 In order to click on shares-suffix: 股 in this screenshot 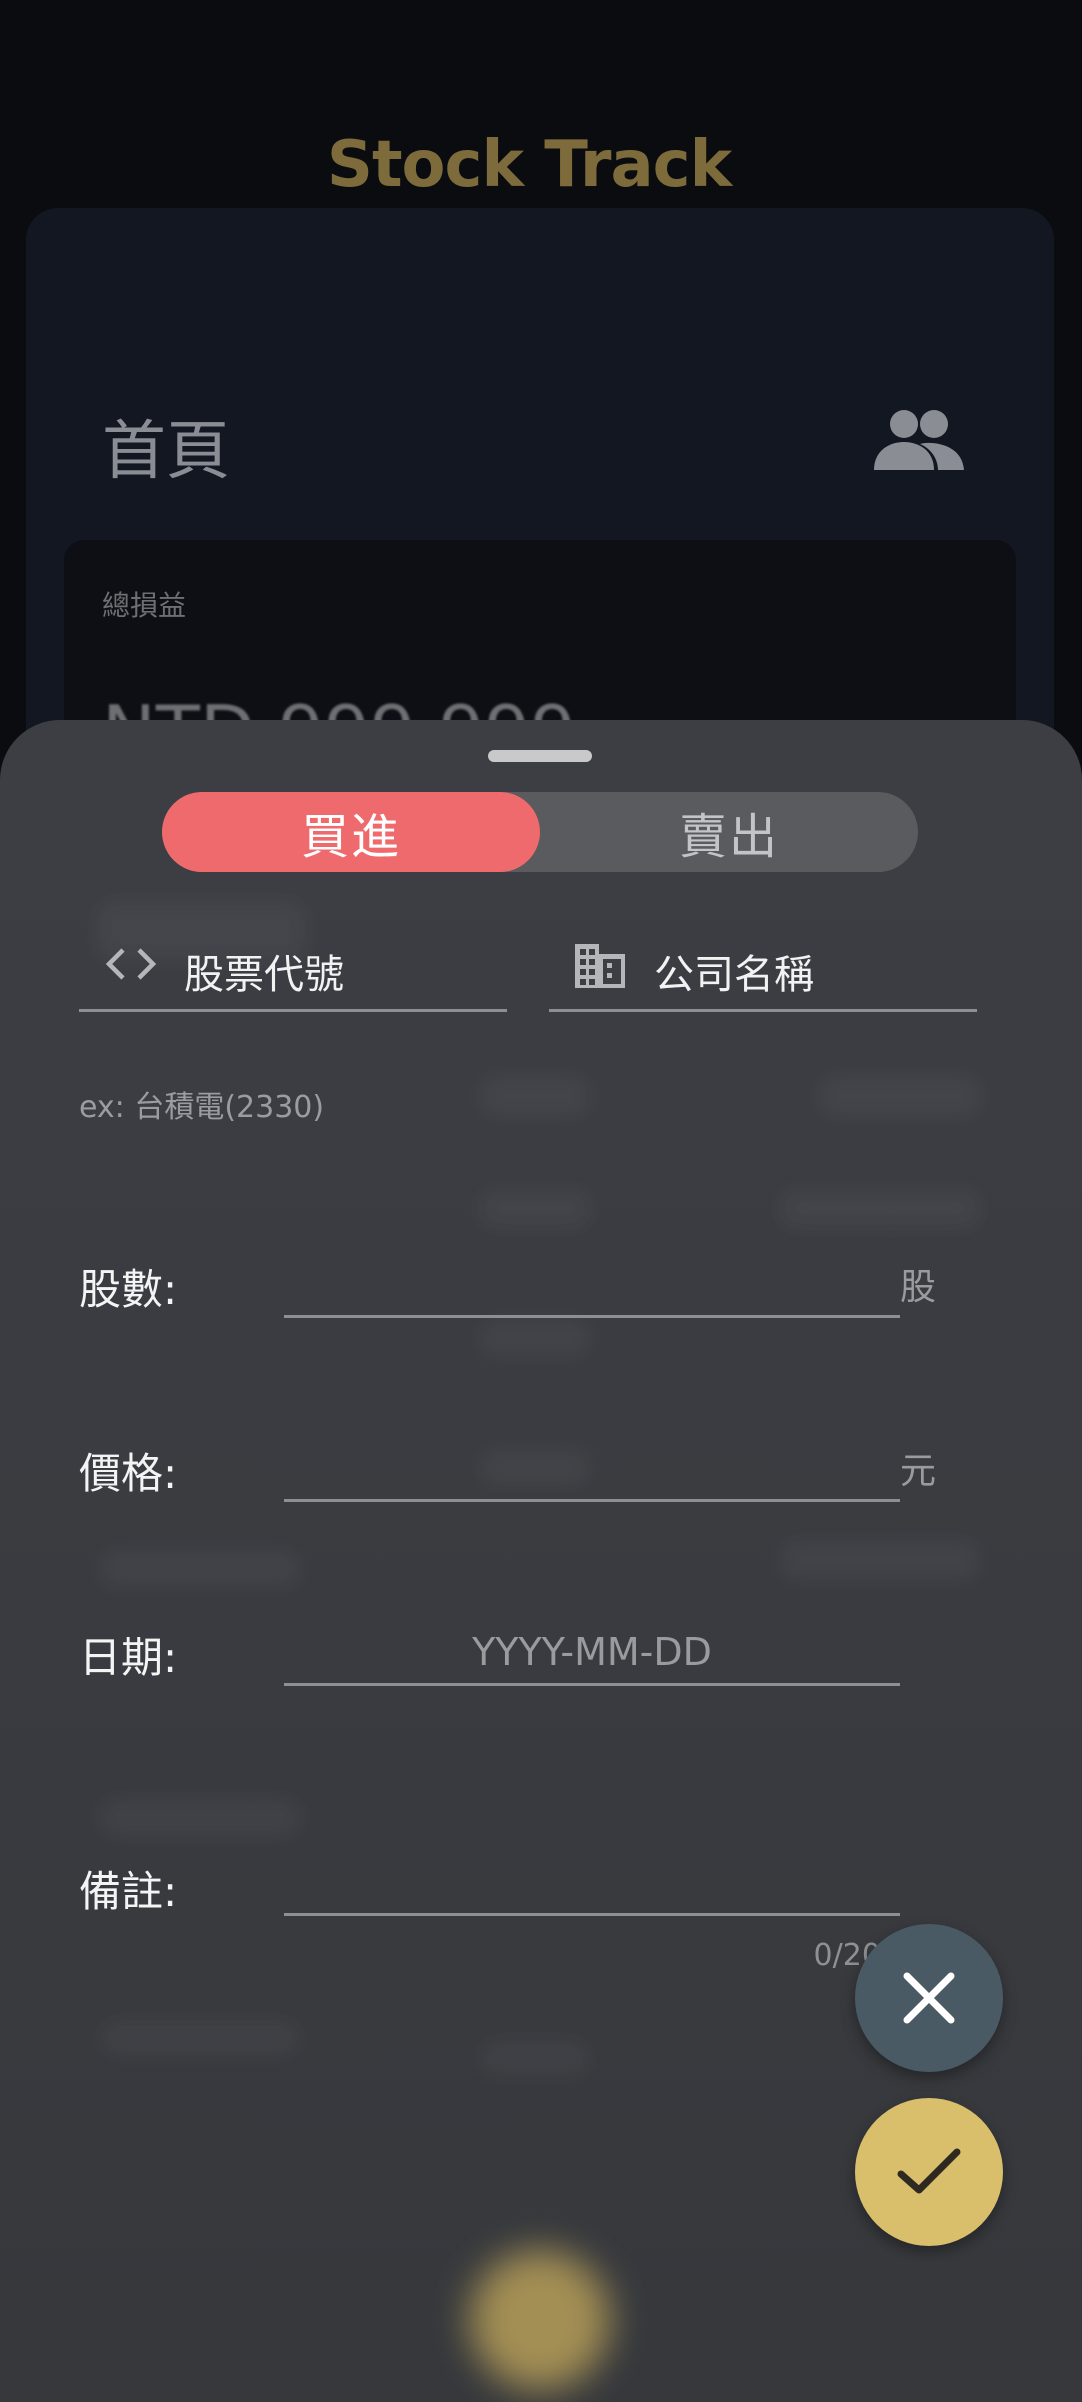, I will do `click(918, 1287)`.